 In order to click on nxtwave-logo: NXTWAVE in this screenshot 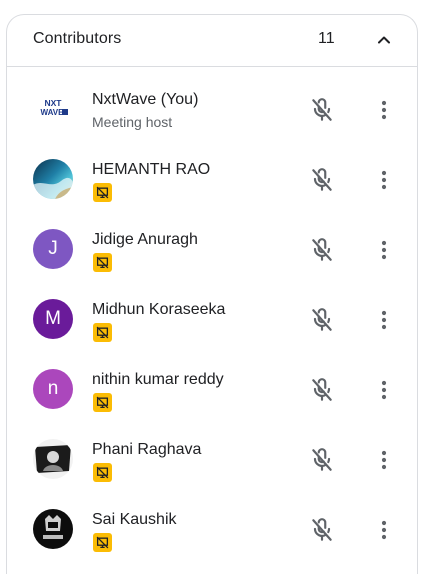, I will do `click(53, 109)`.